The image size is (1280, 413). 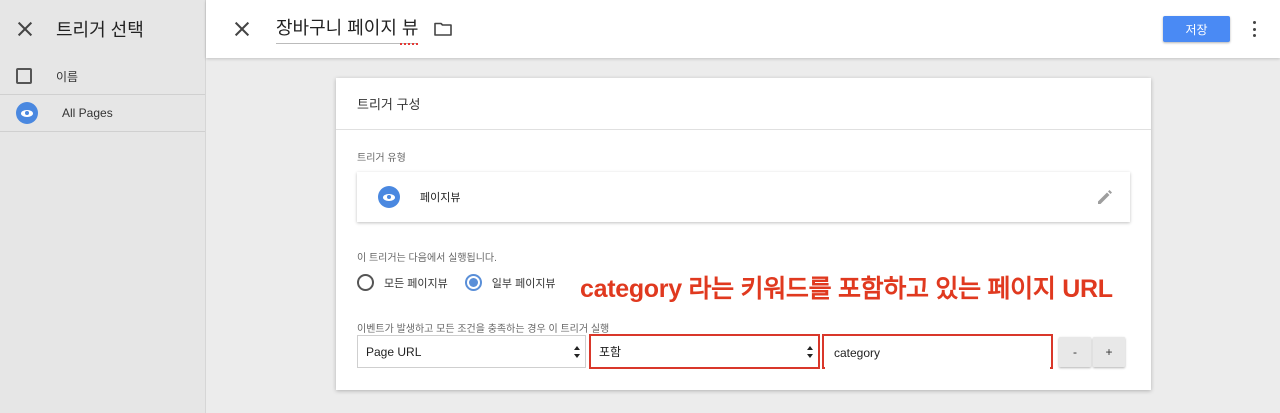 I want to click on radio-some-label: 일부 페이지뷰, so click(x=523, y=283).